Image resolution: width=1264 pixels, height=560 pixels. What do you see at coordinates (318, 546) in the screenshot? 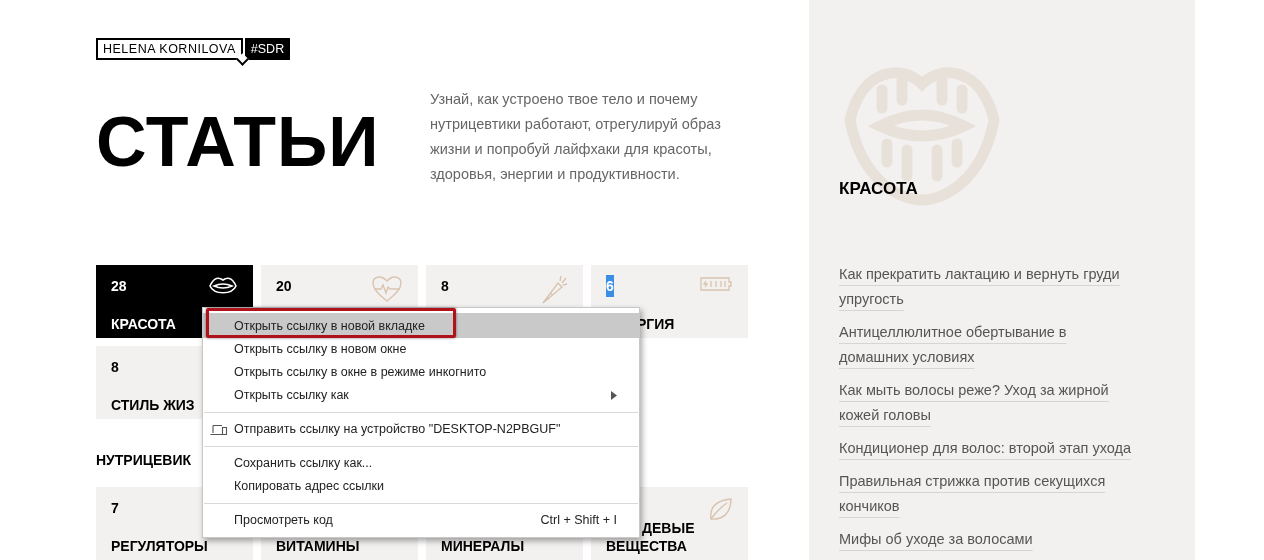
I see `category-label: ВИТАМИНЫ` at bounding box center [318, 546].